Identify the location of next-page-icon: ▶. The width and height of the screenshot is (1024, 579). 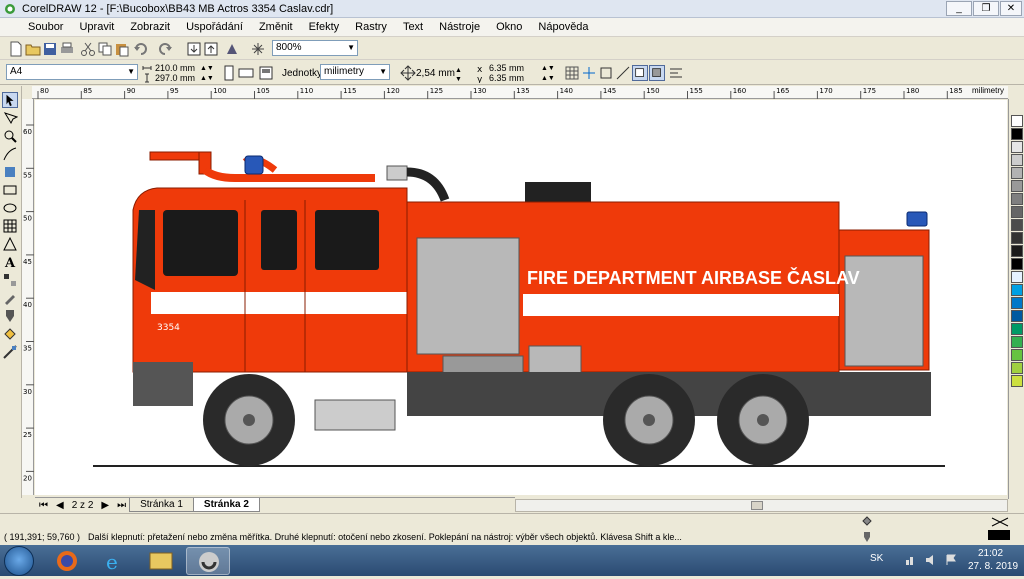
(105, 505).